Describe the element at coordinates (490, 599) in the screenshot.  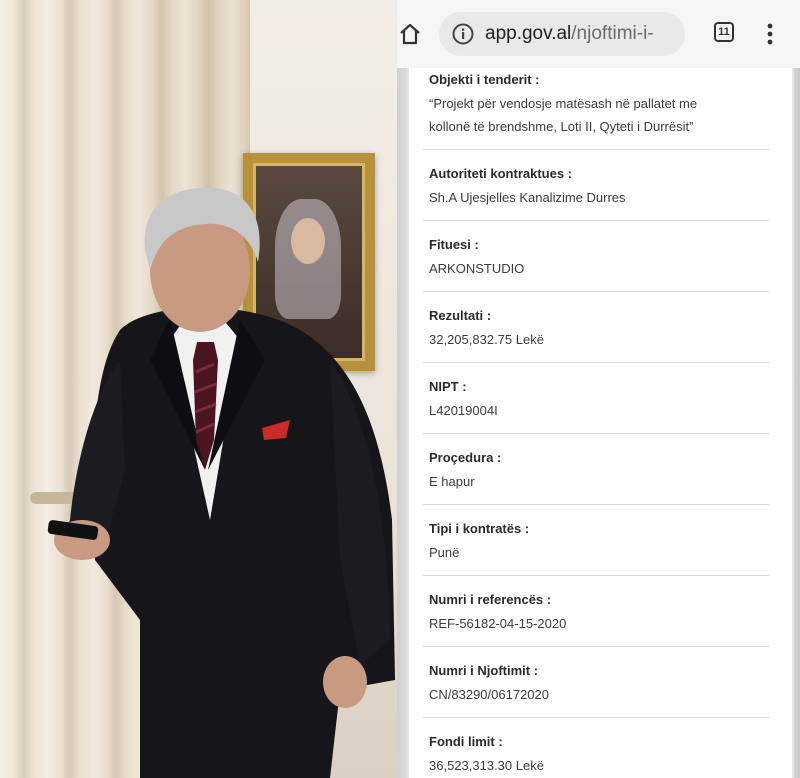
I see `field-label: Numri i referencës :` at that location.